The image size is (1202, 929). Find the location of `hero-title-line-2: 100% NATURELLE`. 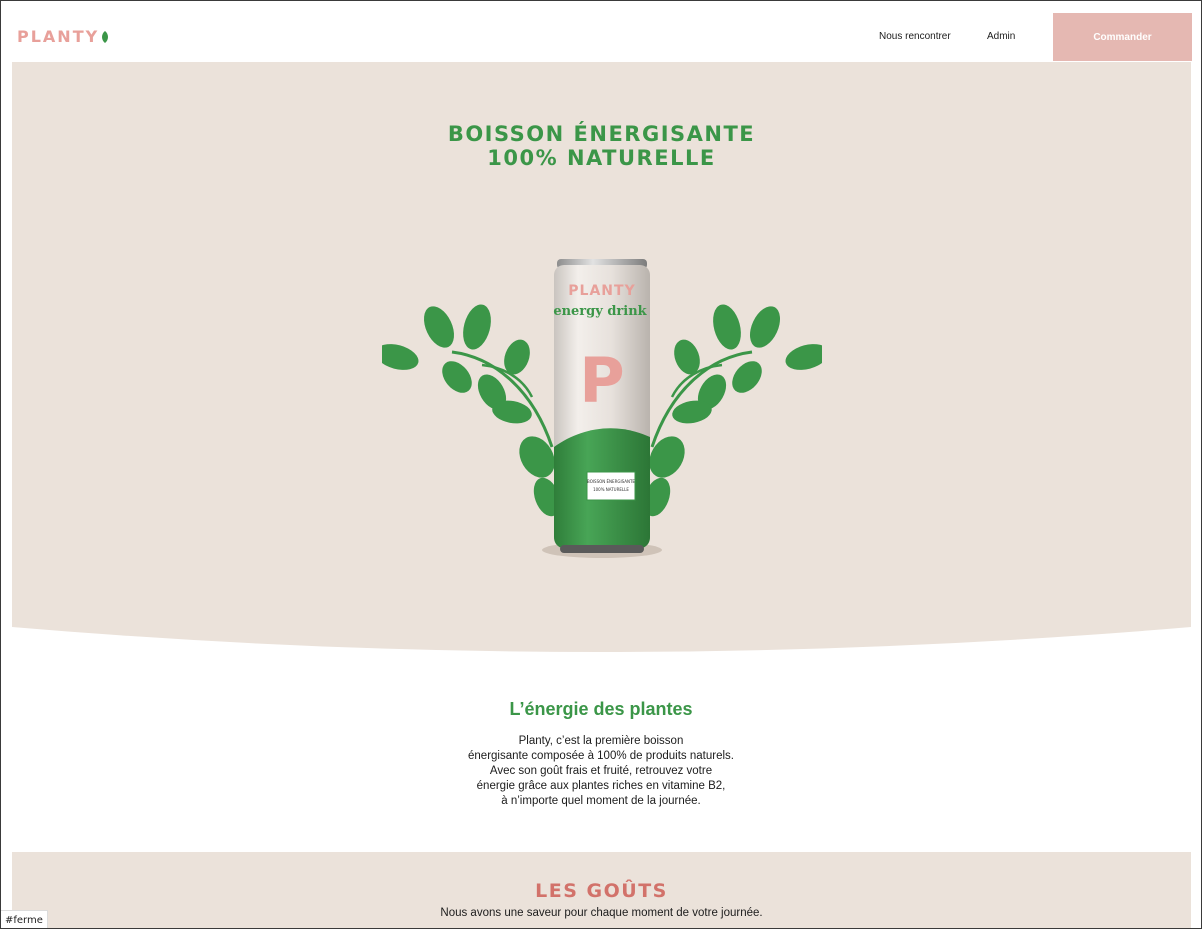

hero-title-line-2: 100% NATURELLE is located at coordinates (601, 158).